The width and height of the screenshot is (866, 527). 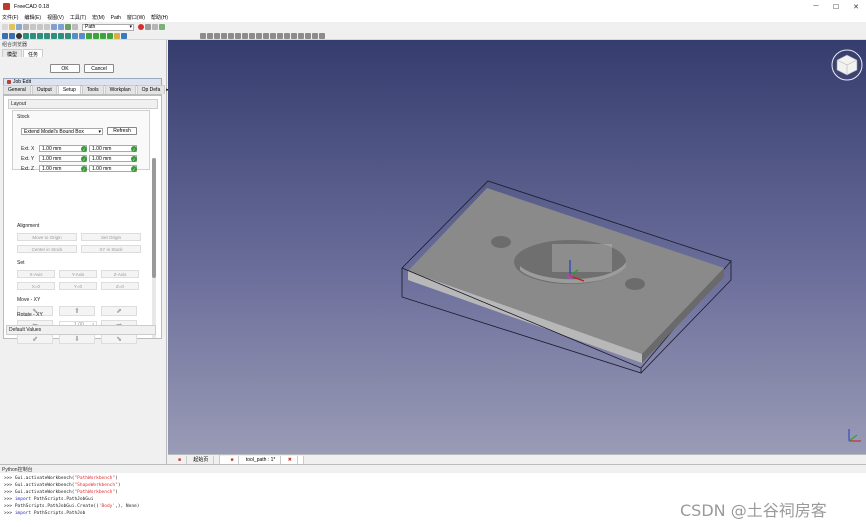 I want to click on navigation-cube, so click(x=847, y=65).